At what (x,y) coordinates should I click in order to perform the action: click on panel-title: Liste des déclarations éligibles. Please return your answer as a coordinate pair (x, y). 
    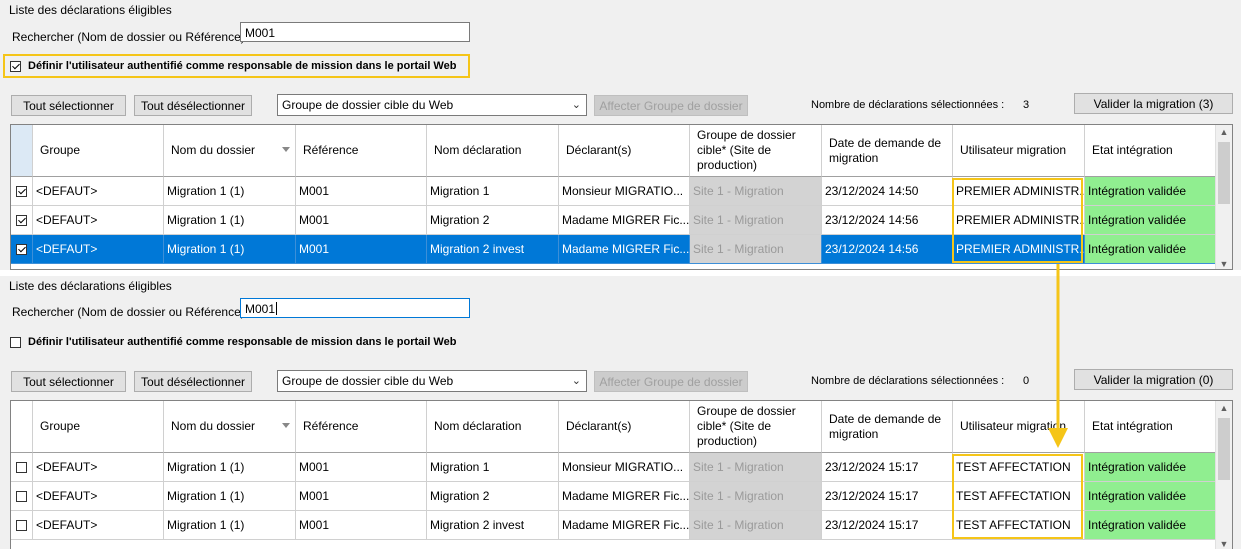
    Looking at the image, I should click on (90, 286).